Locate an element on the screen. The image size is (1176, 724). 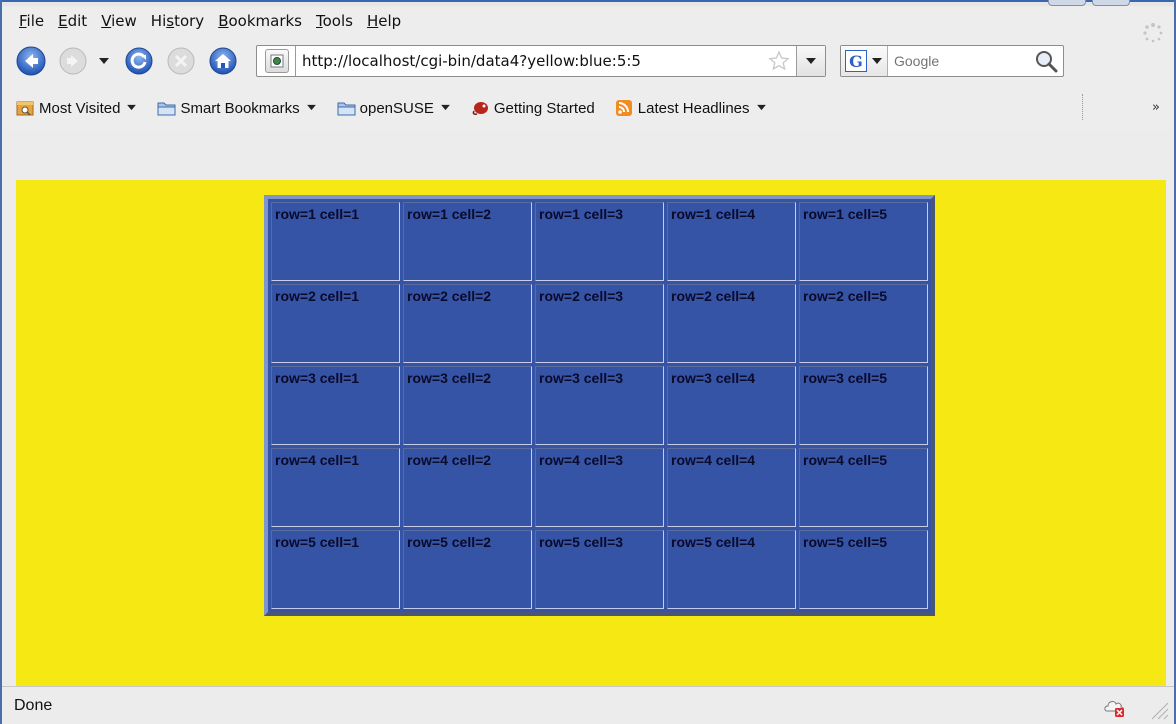
stop-button is located at coordinates (181, 61).